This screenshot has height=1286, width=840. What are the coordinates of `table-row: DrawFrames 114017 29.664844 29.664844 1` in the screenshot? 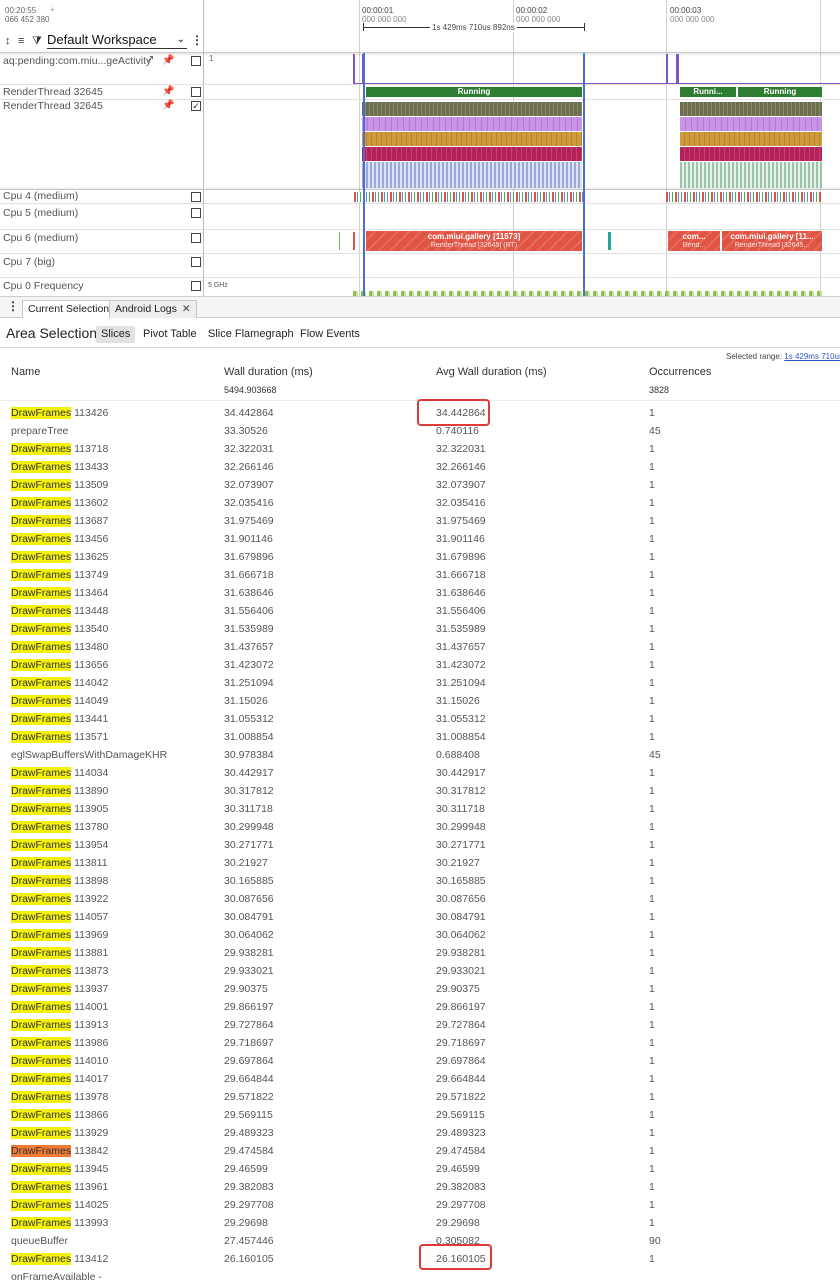 It's located at (420, 1079).